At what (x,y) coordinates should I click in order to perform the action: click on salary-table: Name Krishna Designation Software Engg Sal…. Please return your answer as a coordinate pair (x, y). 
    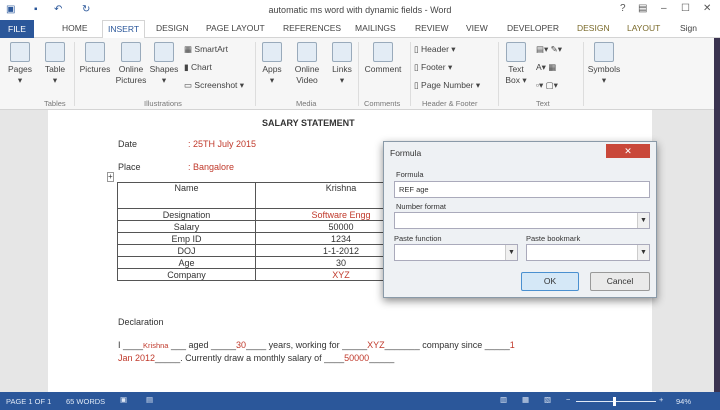
    Looking at the image, I should click on (271, 231).